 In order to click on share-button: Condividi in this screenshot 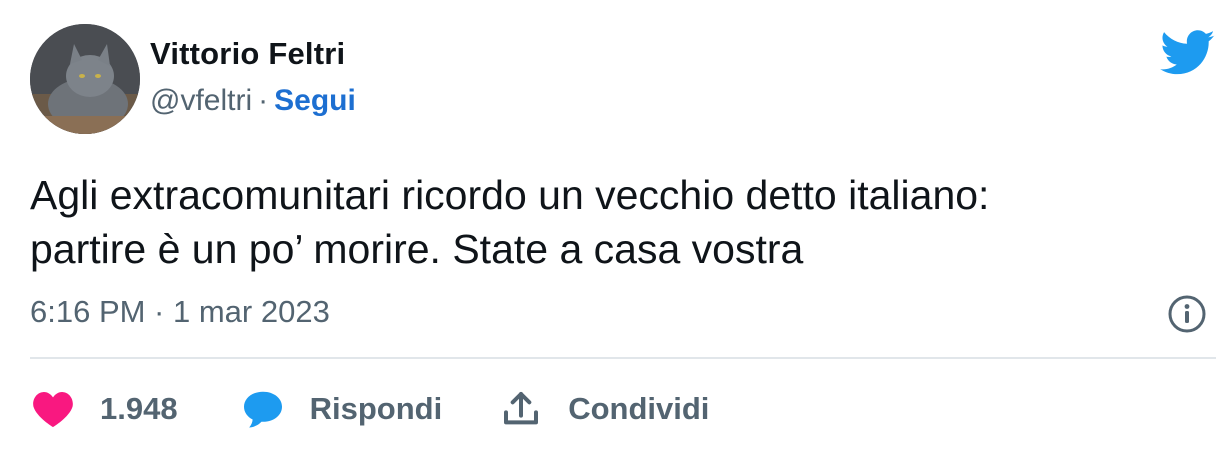, I will do `click(603, 409)`.